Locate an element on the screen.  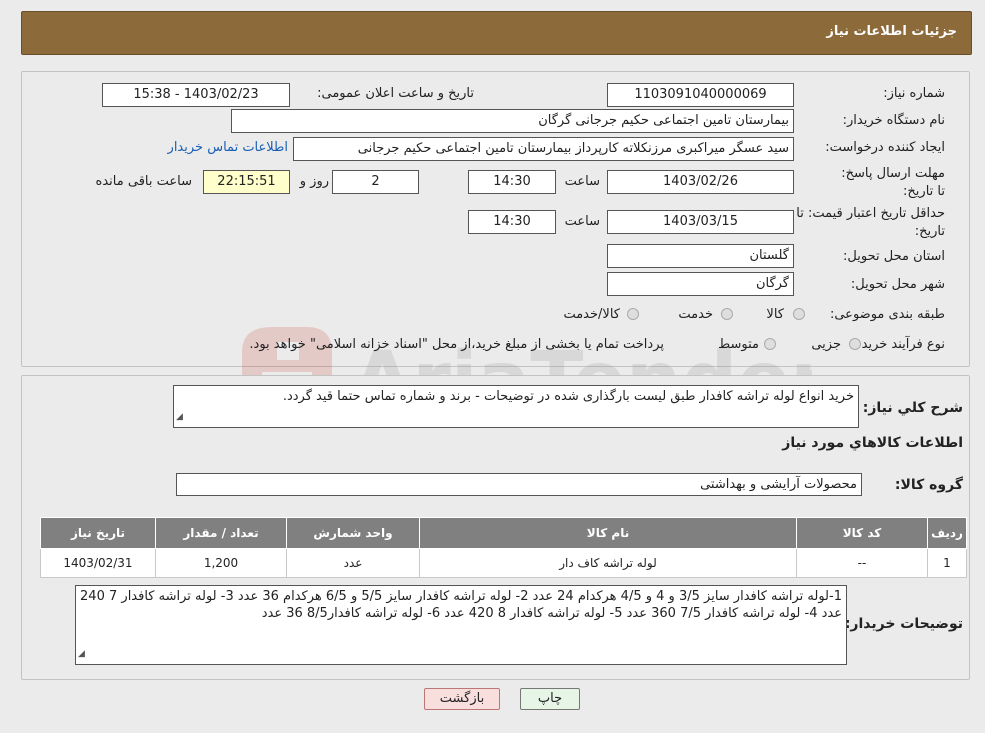
price-time-label: ساعت is located at coordinates (582, 221).